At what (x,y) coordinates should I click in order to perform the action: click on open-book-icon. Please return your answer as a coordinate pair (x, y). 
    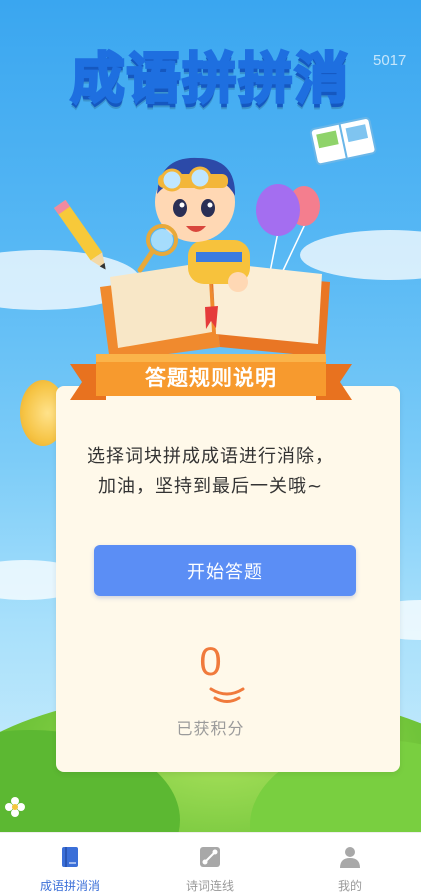
    Looking at the image, I should click on (343, 141).